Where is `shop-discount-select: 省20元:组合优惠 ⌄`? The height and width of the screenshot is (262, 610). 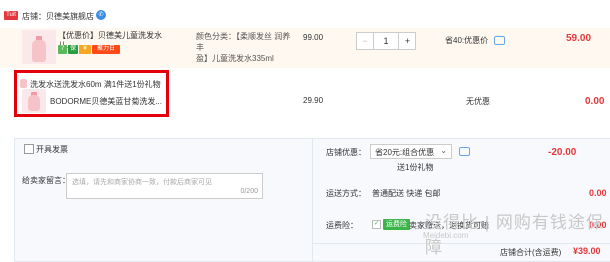
shop-discount-select: 省20元:组合优惠 ⌄ is located at coordinates (411, 151).